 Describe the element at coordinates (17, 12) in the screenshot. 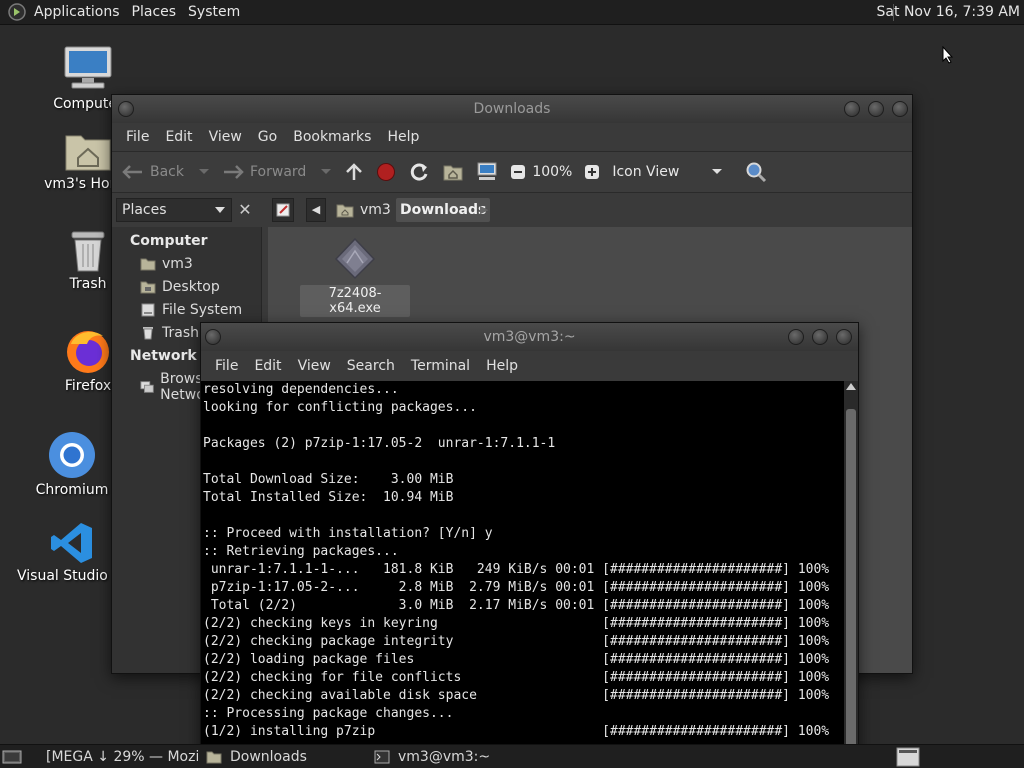

I see `mate-logo-icon` at that location.